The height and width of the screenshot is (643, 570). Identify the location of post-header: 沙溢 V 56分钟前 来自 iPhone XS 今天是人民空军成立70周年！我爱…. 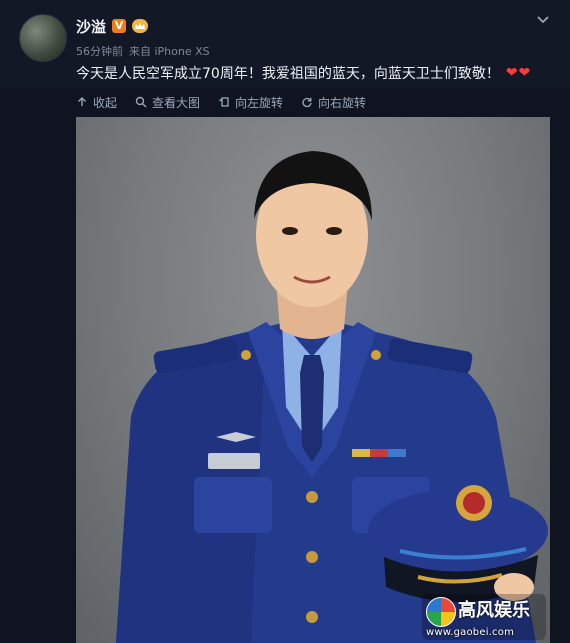
(285, 44).